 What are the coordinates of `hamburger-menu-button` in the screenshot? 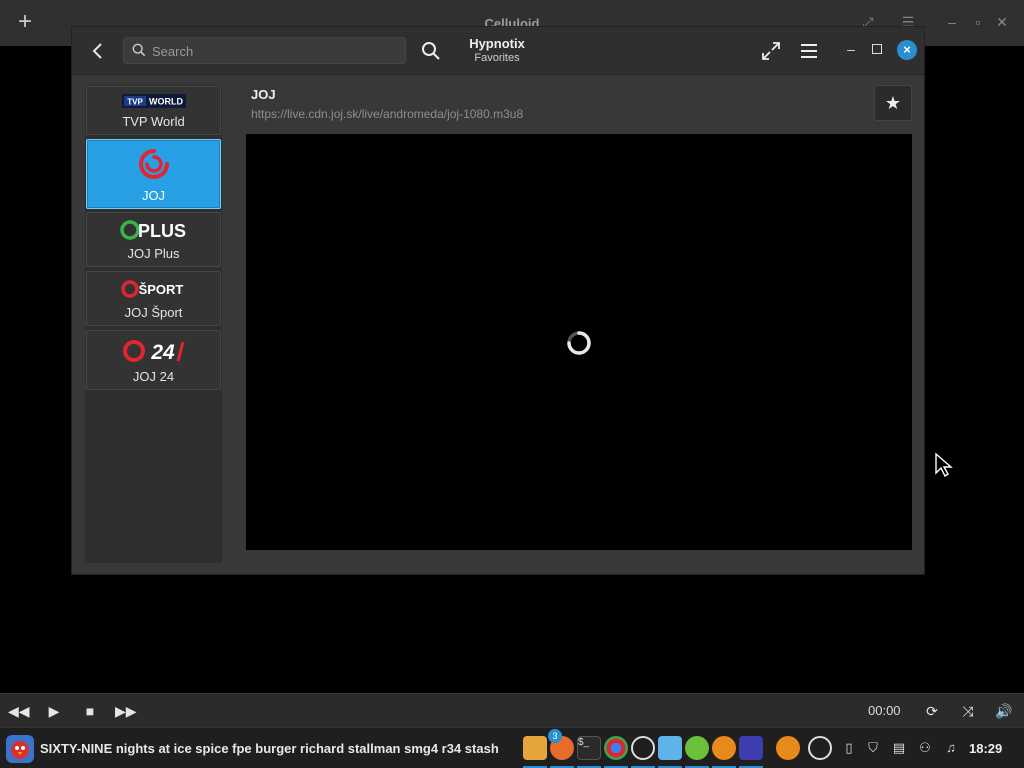 It's located at (809, 51).